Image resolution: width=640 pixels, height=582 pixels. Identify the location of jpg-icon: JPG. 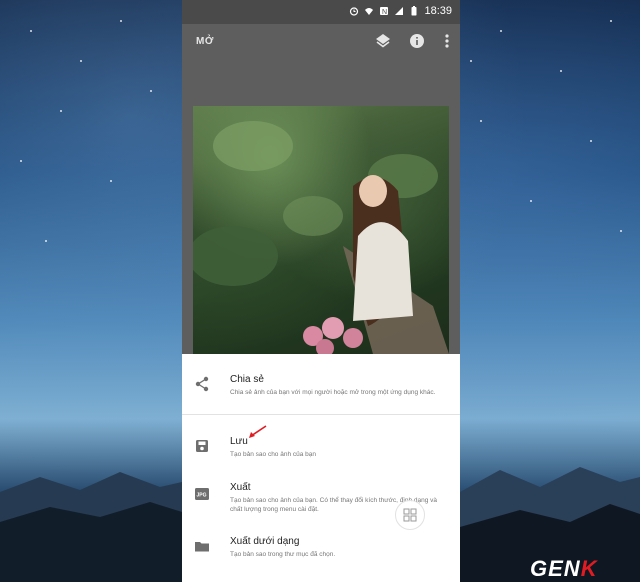
(202, 494).